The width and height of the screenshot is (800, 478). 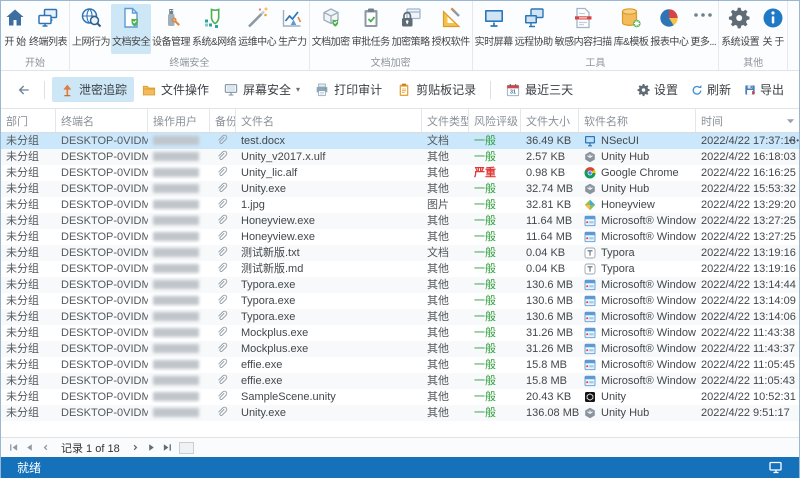 I want to click on ribbon-item-about: 关 于, so click(x=773, y=29).